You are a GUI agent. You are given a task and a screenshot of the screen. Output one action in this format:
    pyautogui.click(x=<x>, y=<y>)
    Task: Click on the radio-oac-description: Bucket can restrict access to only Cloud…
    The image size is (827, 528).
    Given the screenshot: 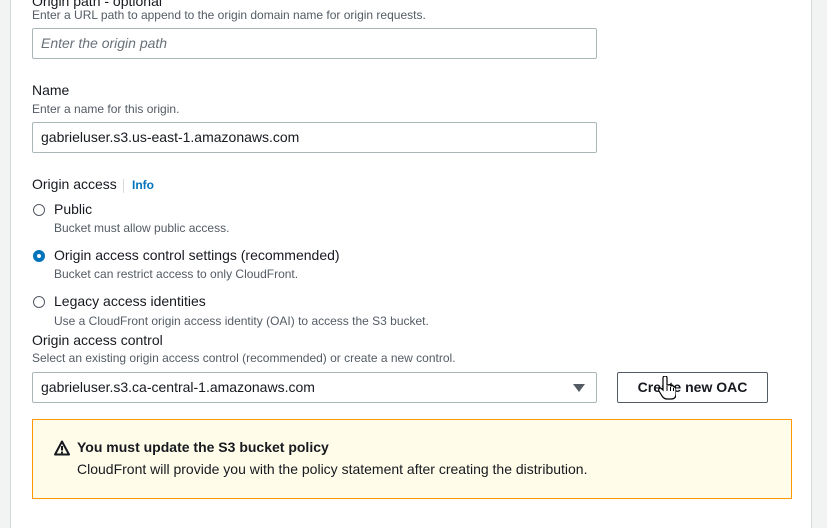 What is the action you would take?
    pyautogui.click(x=176, y=274)
    